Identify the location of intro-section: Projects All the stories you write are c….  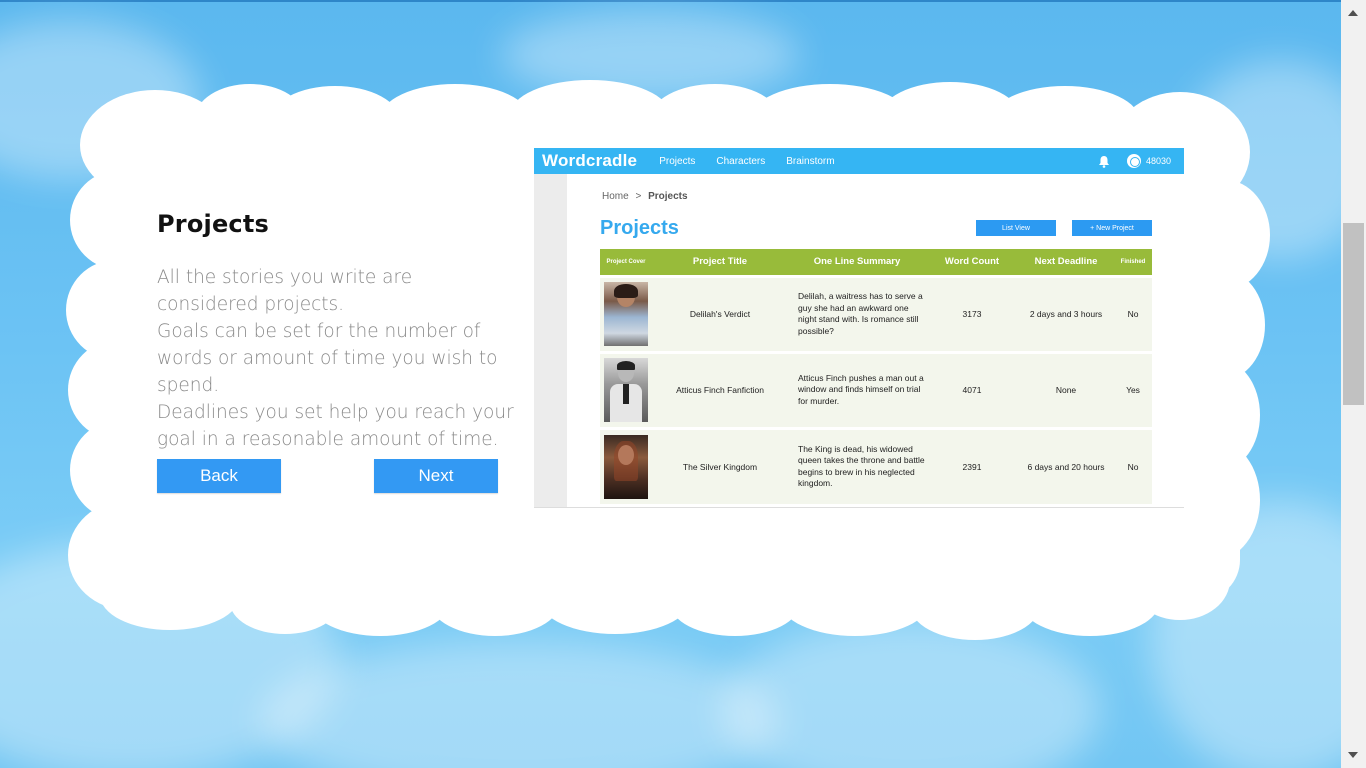
(337, 331).